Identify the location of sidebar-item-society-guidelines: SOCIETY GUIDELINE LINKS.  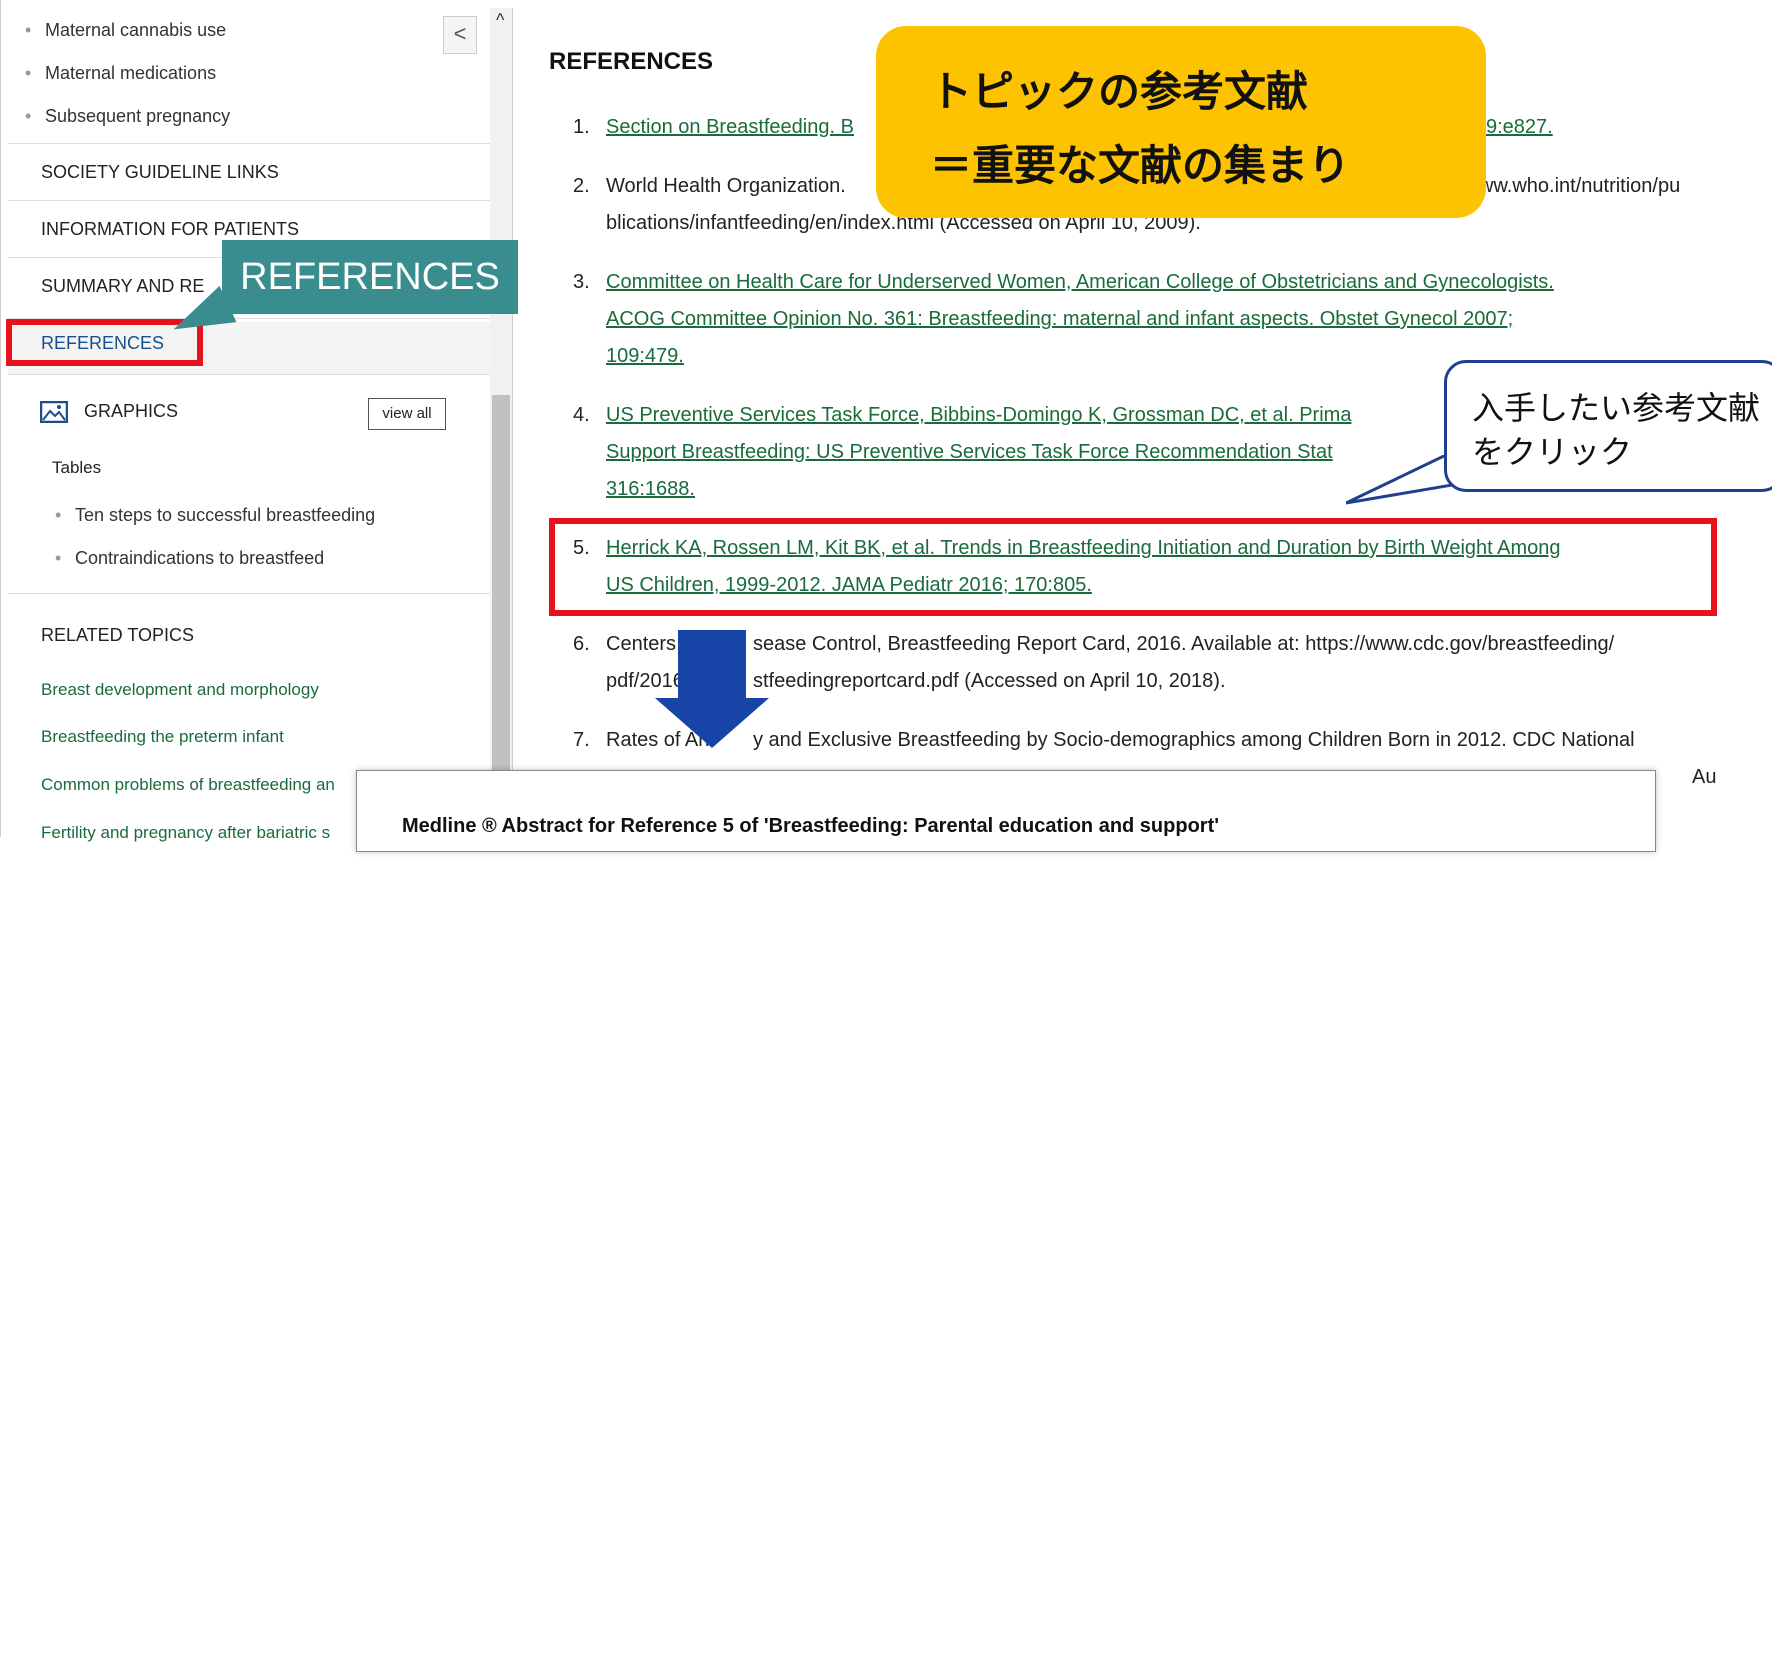
(160, 172).